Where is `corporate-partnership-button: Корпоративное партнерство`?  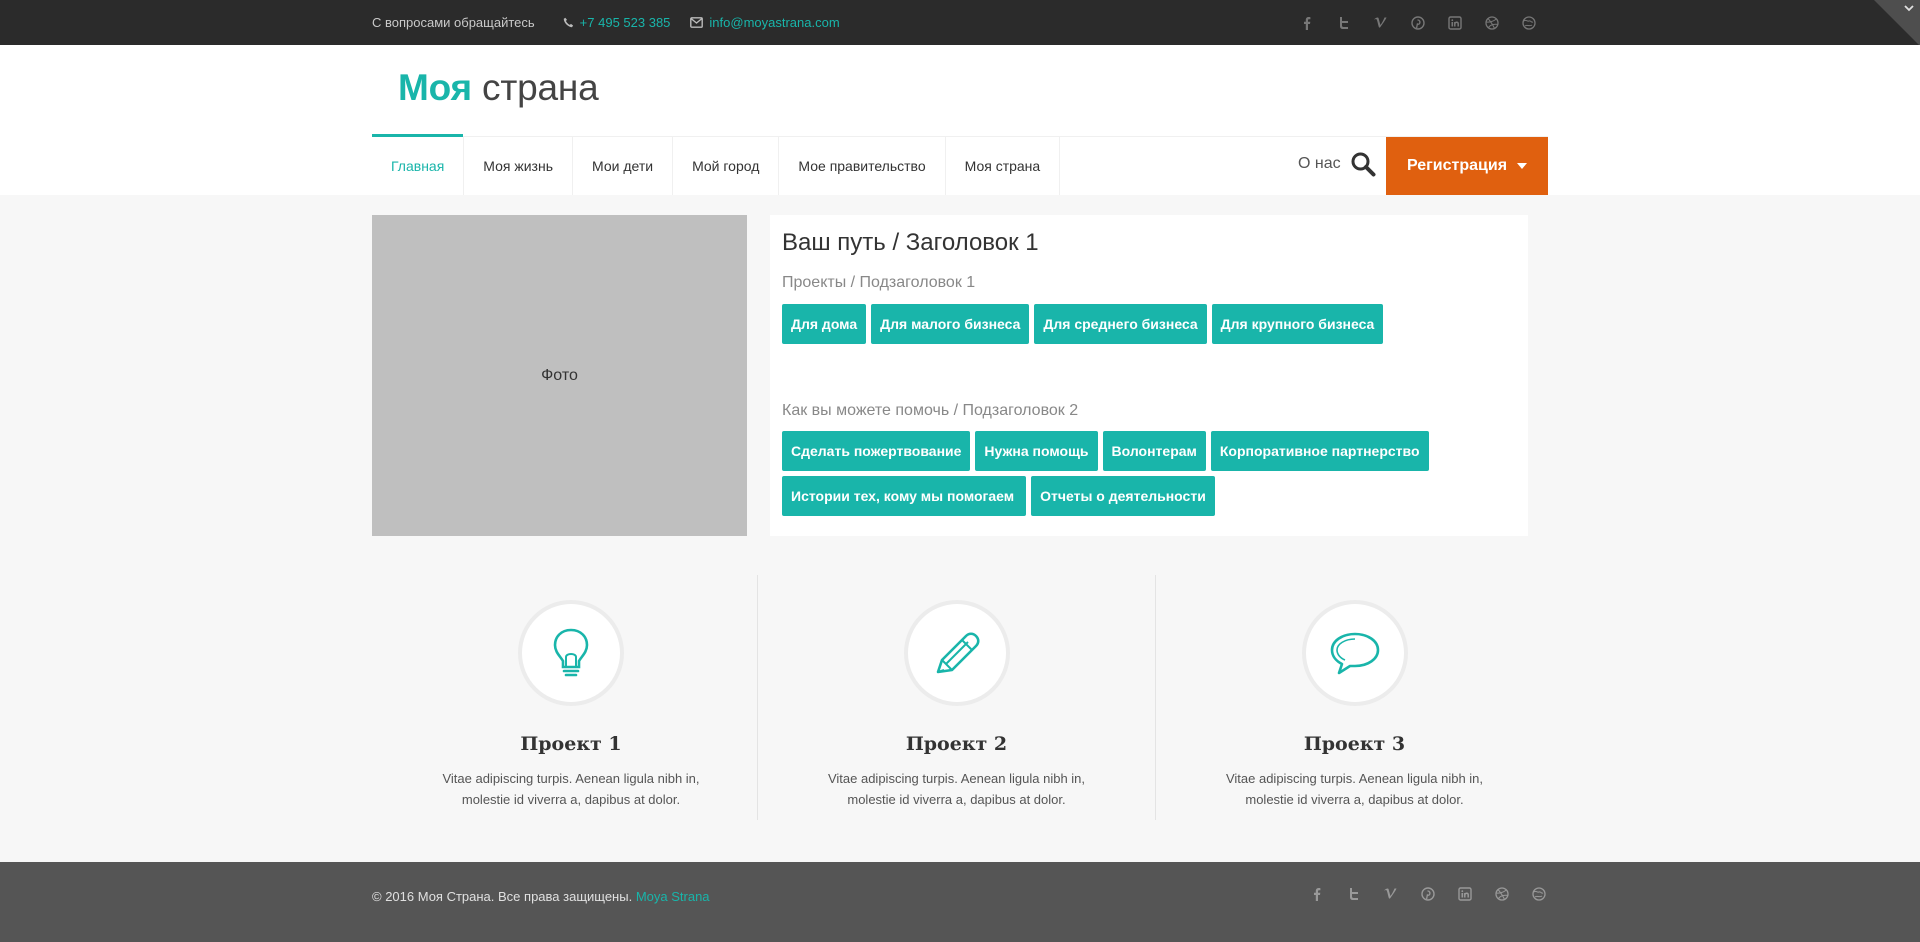
corporate-partnership-button: Корпоративное партнерство is located at coordinates (1319, 451).